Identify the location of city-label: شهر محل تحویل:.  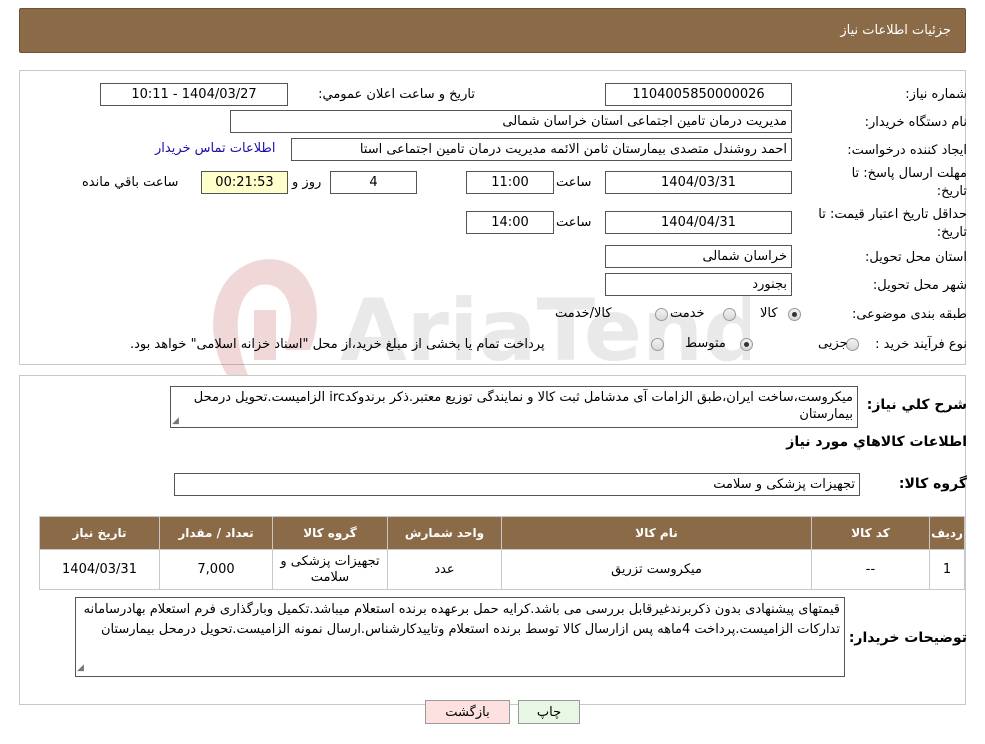
(919, 285).